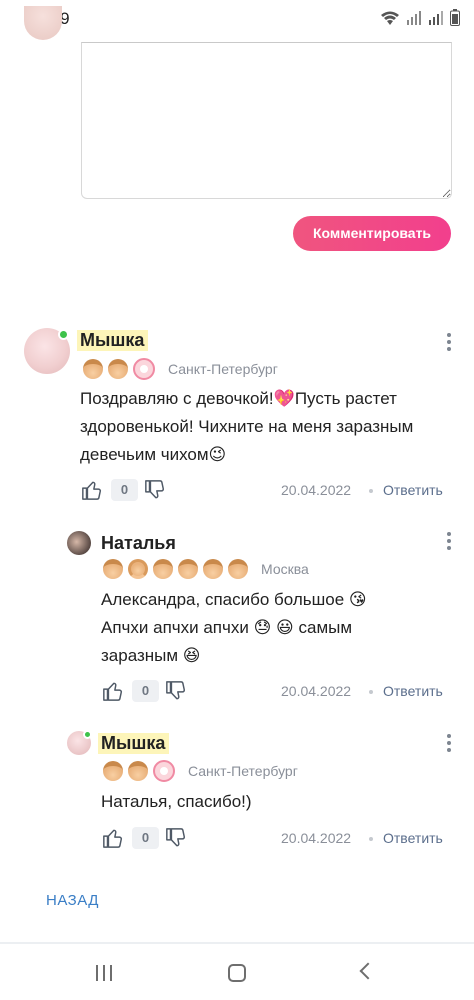 This screenshot has height=1000, width=474. Describe the element at coordinates (138, 543) in the screenshot. I see `username: Наталья` at that location.